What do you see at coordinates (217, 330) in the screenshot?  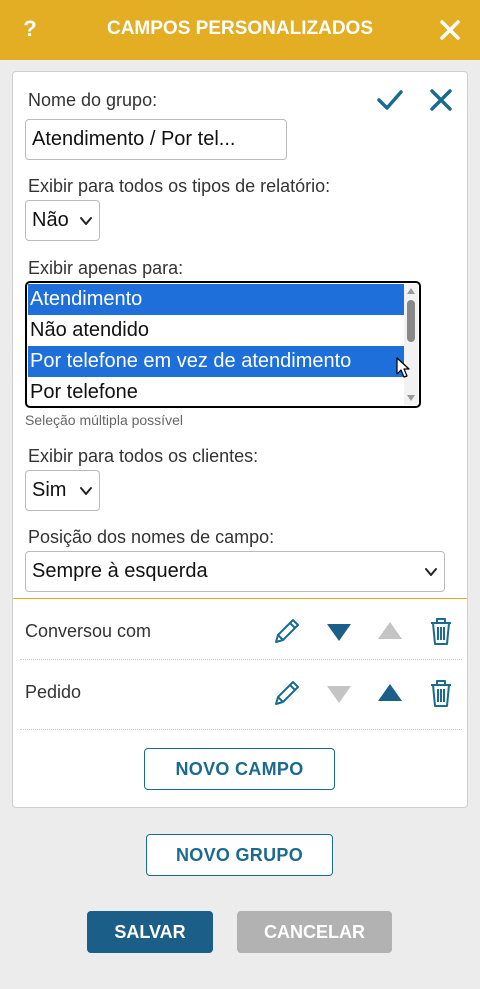 I see `list-option-nao-atendido: Não atendido` at bounding box center [217, 330].